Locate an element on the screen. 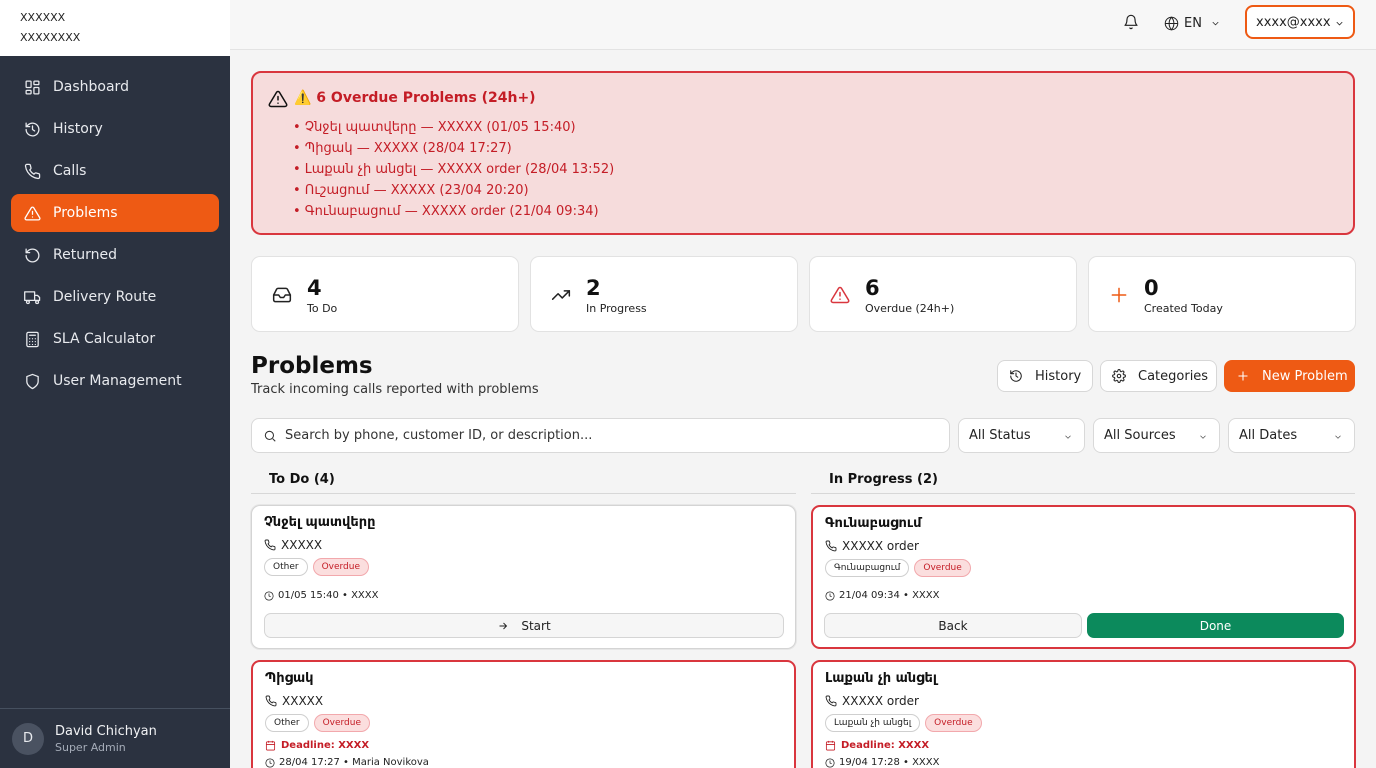 Image resolution: width=1376 pixels, height=768 pixels. card-title: Լաքան չի անցել is located at coordinates (881, 678).